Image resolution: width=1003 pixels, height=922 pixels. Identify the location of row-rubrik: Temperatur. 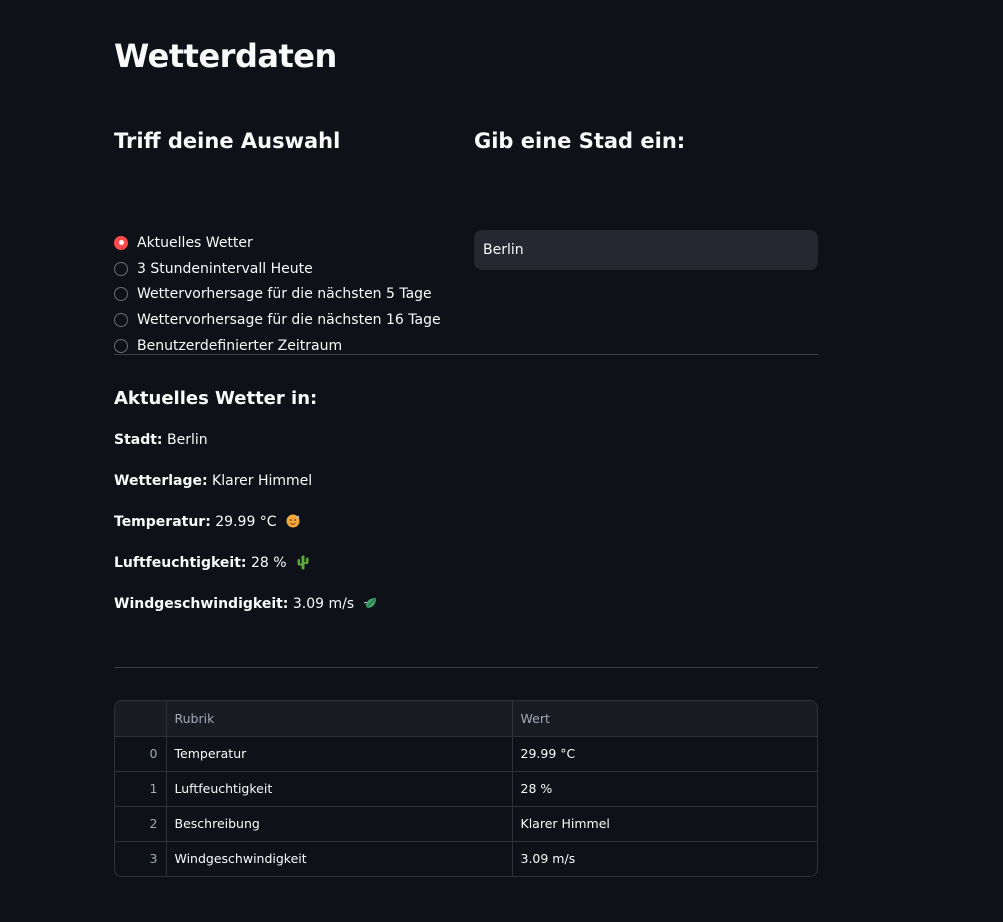
(339, 754).